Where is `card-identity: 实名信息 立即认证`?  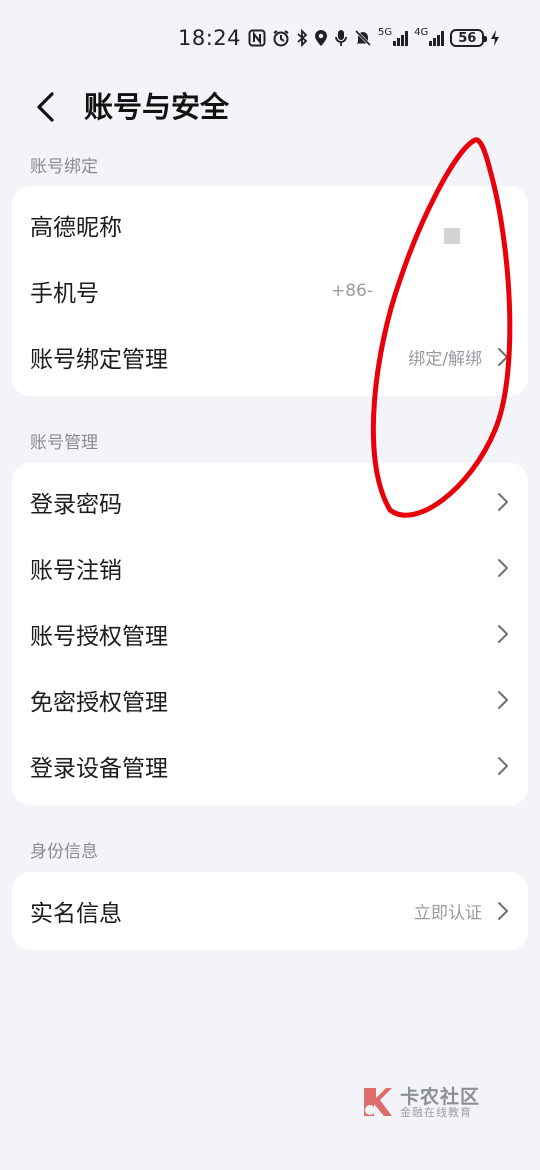 card-identity: 实名信息 立即认证 is located at coordinates (270, 911).